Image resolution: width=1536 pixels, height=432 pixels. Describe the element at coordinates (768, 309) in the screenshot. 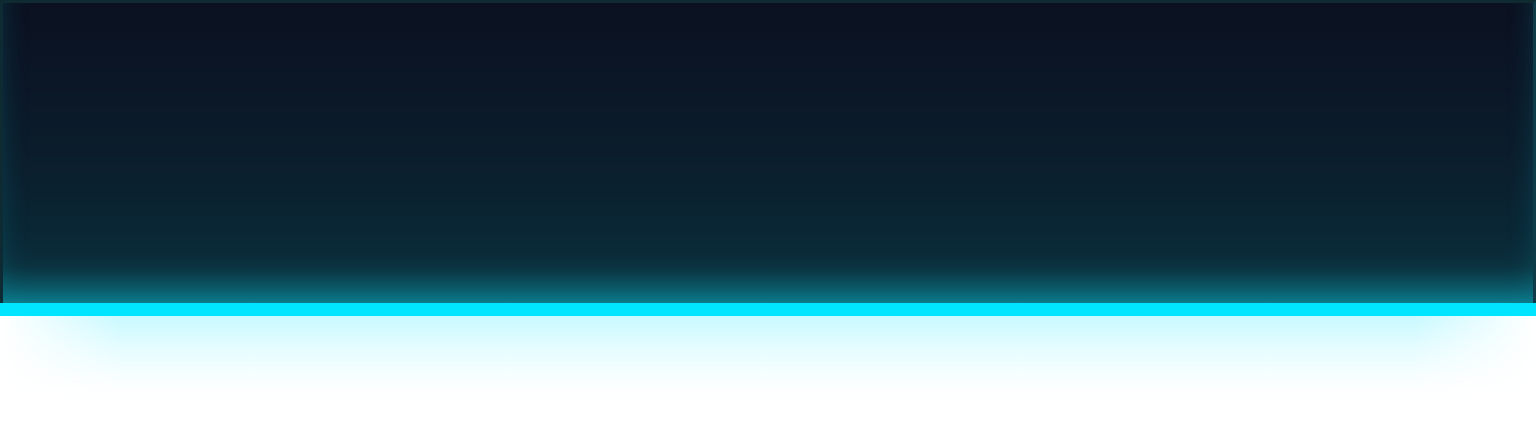

I see `accent-divider` at that location.